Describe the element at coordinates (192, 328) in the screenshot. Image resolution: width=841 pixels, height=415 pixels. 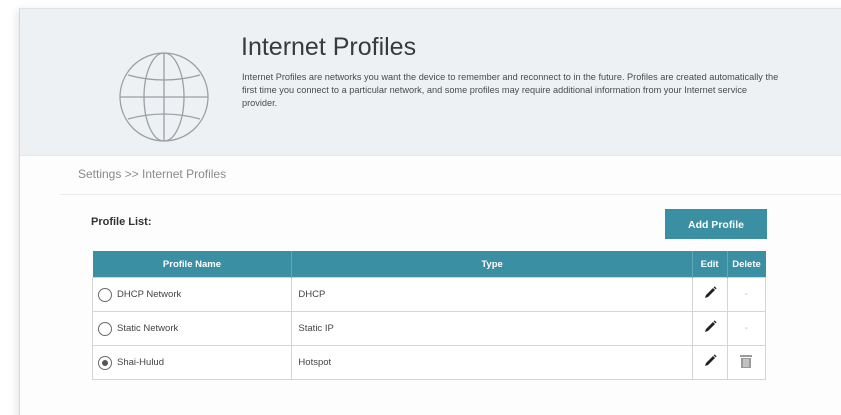
I see `profile-name-cell: Static Network` at that location.